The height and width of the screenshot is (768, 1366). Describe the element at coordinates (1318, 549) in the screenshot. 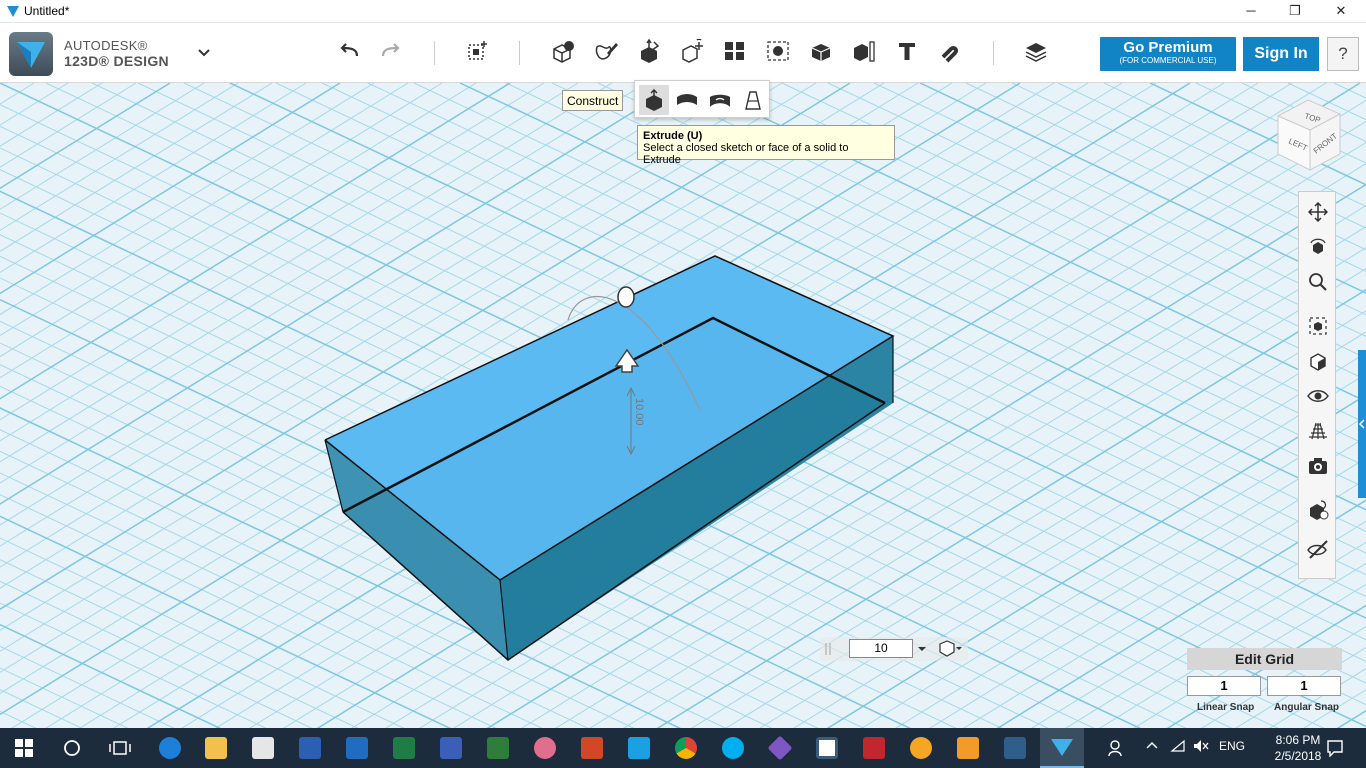

I see `outline-visibility-icon` at that location.